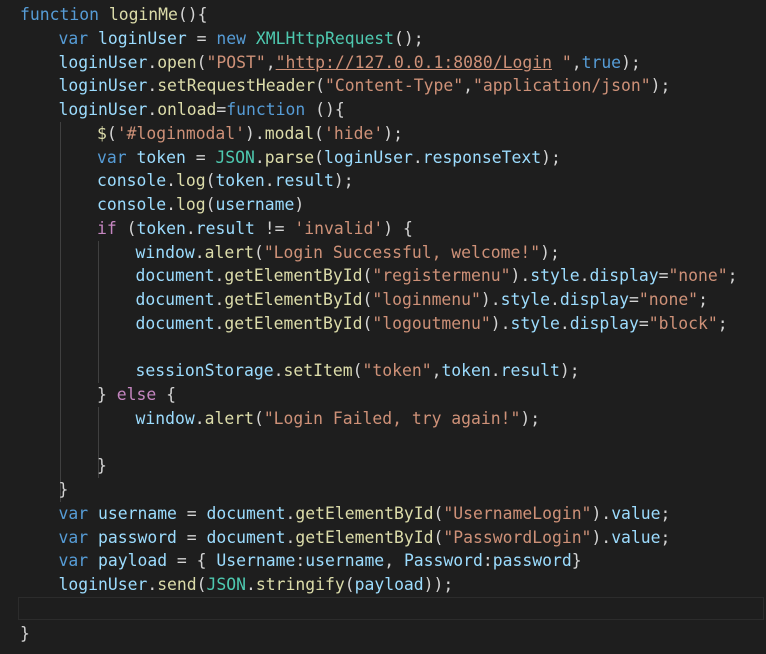 This screenshot has height=654, width=766. Describe the element at coordinates (383, 585) in the screenshot. I see `code-line: loginUser.send(JSON.stringify(payload));` at that location.